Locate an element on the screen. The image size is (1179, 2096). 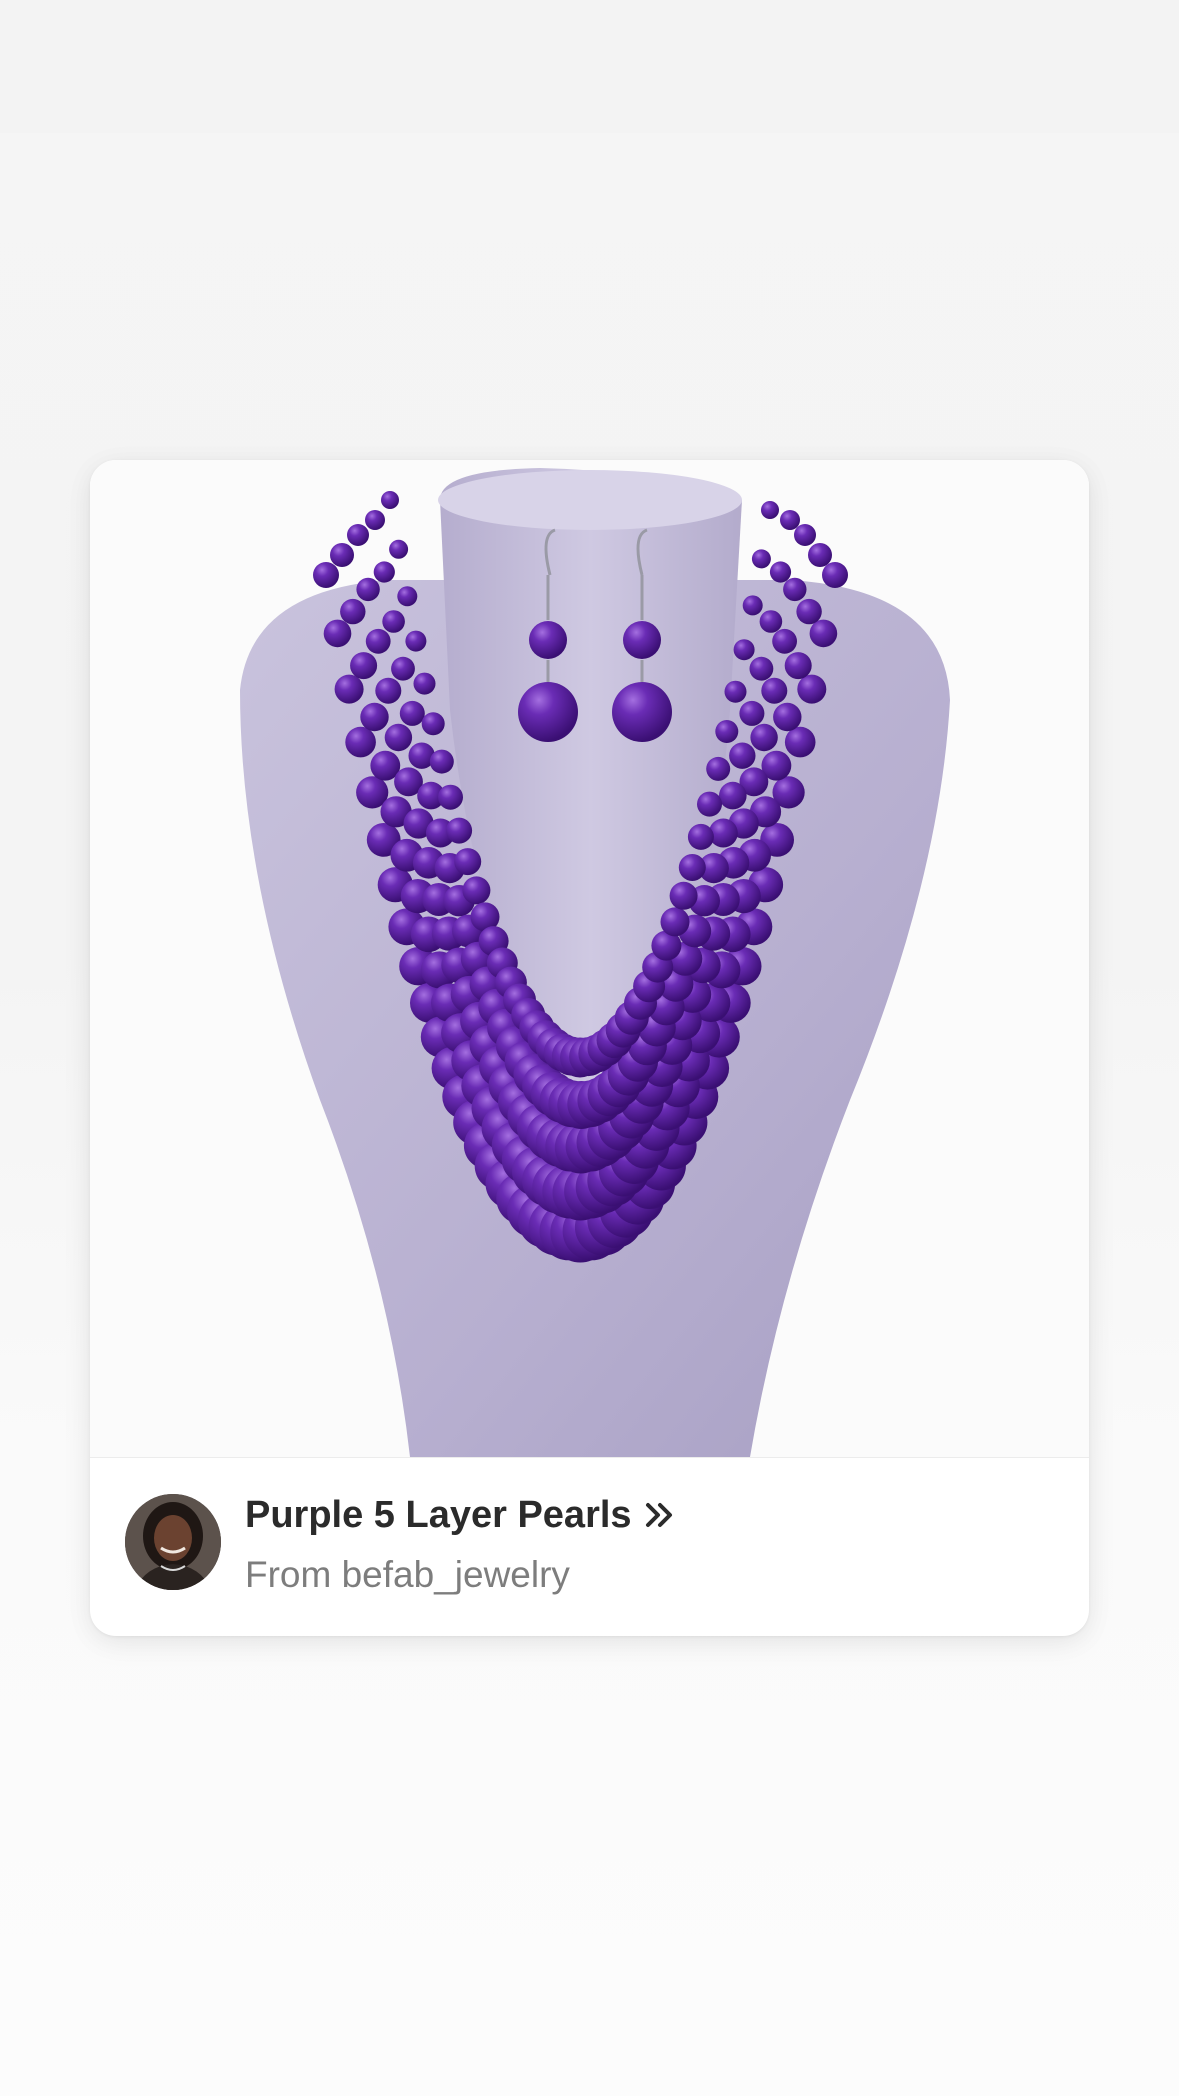
title-row: Purple 5 Layer Pearls is located at coordinates (461, 1515).